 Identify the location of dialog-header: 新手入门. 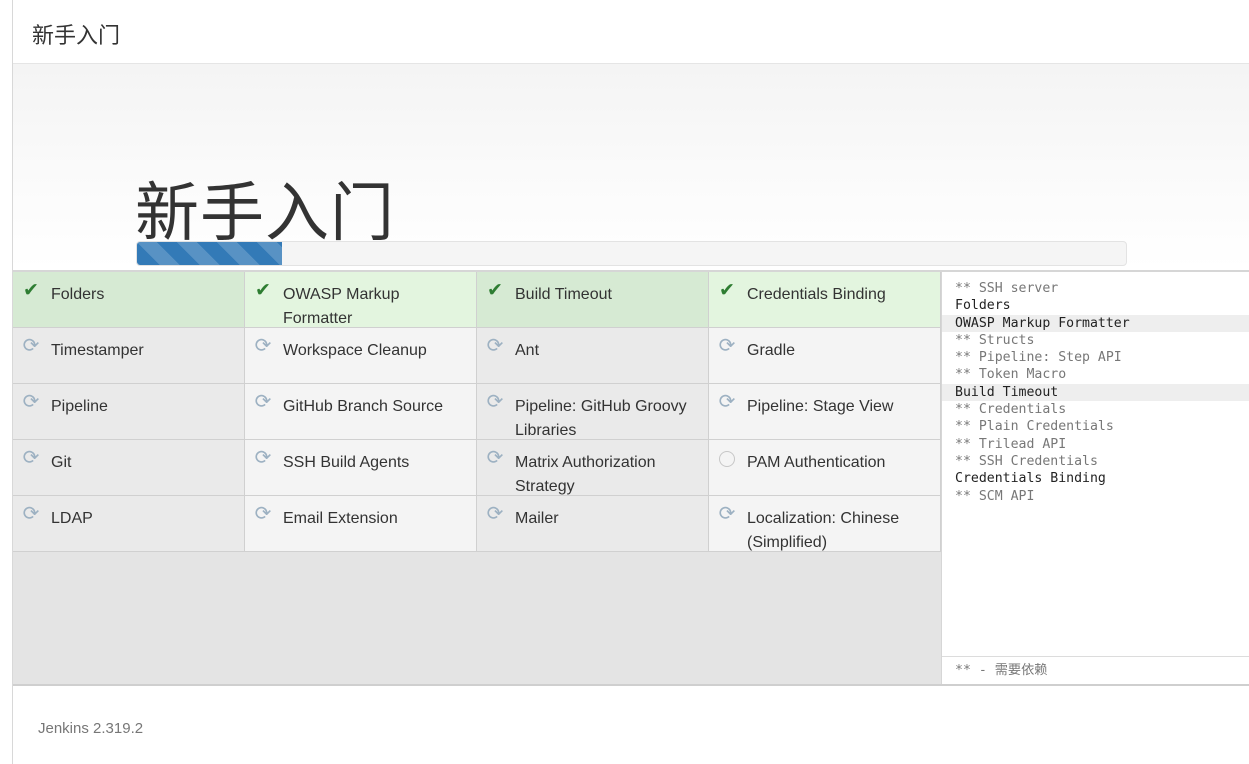
(631, 32).